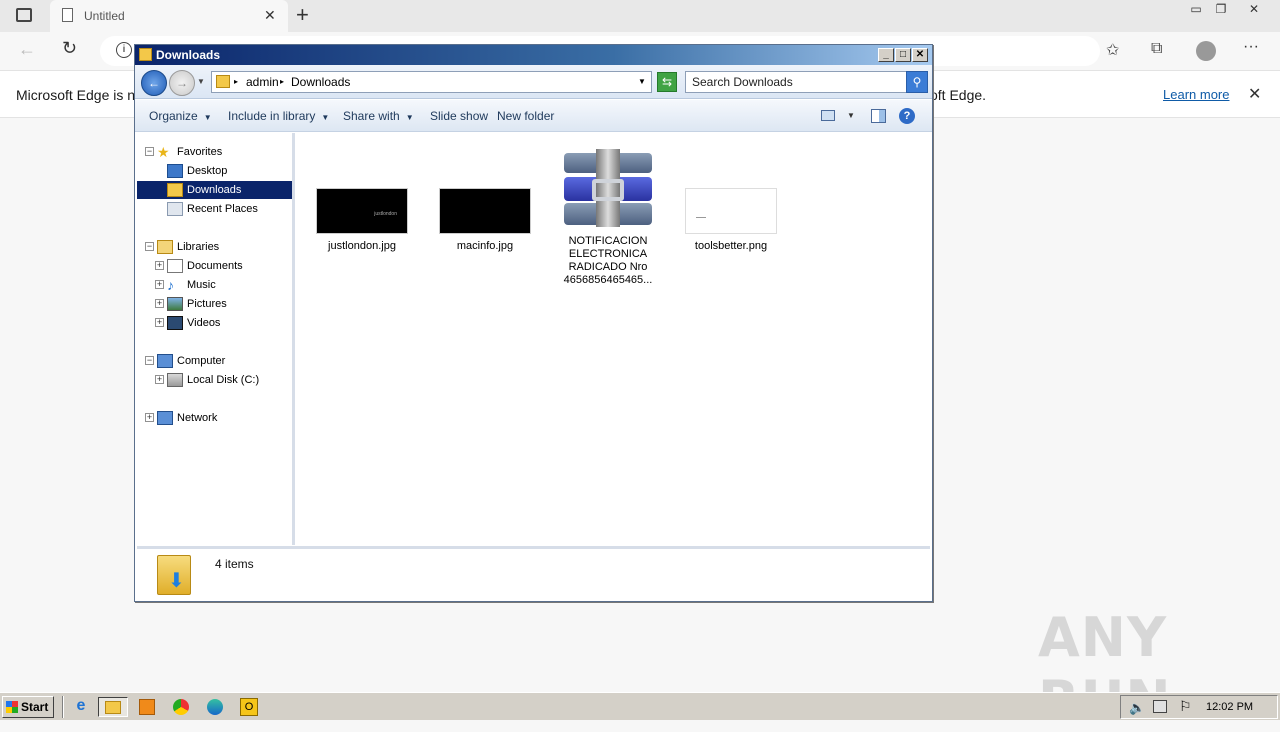 Image resolution: width=1280 pixels, height=732 pixels. I want to click on new-tab-icon: +, so click(302, 15).